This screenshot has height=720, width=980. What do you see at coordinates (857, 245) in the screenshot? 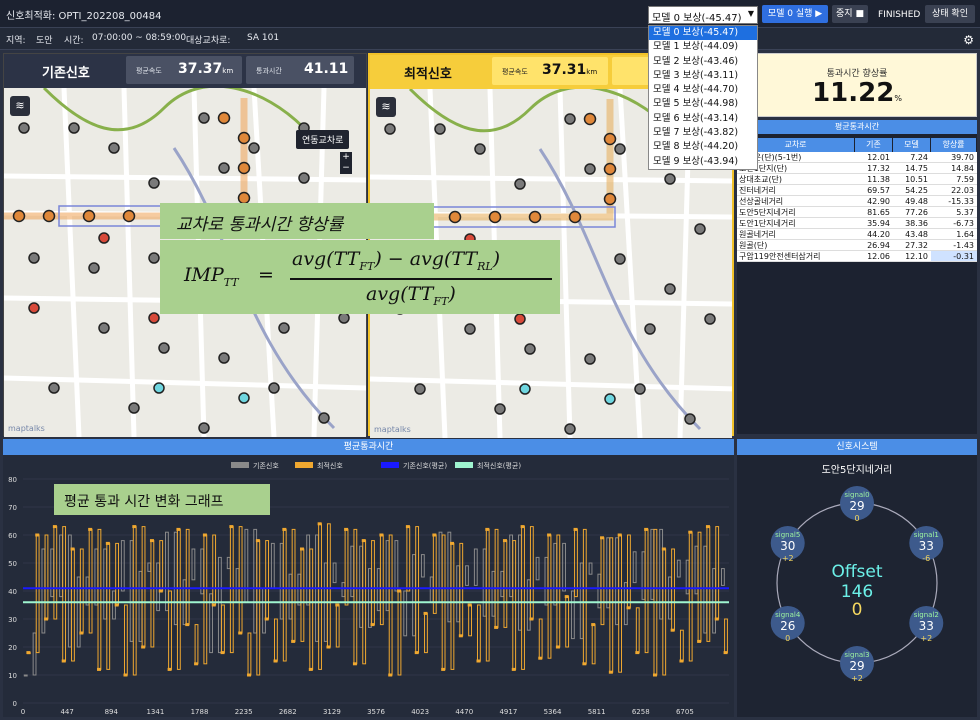
I see `table-row: 원골(단) 26.94 27.32 -1.43` at bounding box center [857, 245].